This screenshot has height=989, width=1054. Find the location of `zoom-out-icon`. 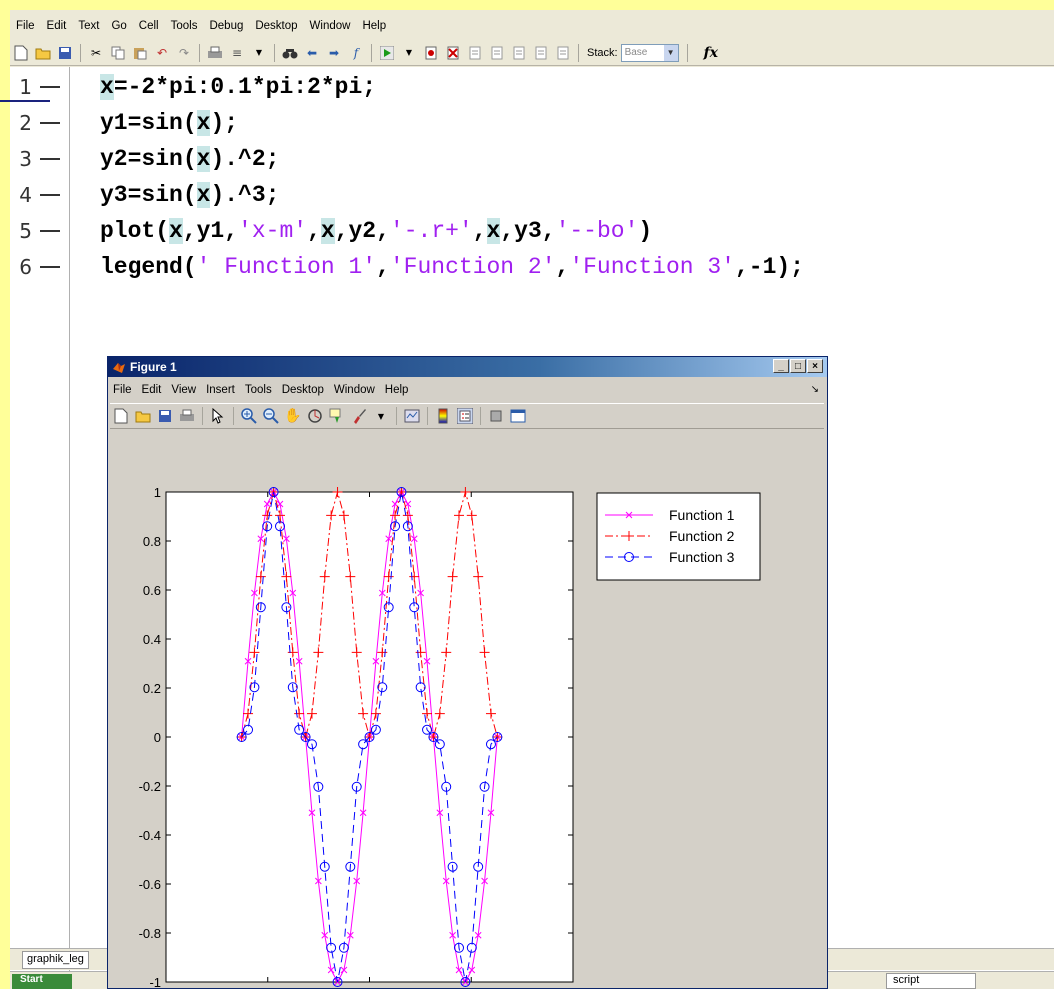

zoom-out-icon is located at coordinates (271, 416).